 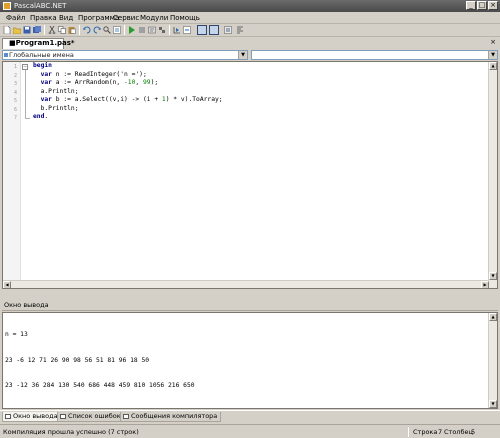 What do you see at coordinates (139, 82) in the screenshot?
I see `code-token: ,` at bounding box center [139, 82].